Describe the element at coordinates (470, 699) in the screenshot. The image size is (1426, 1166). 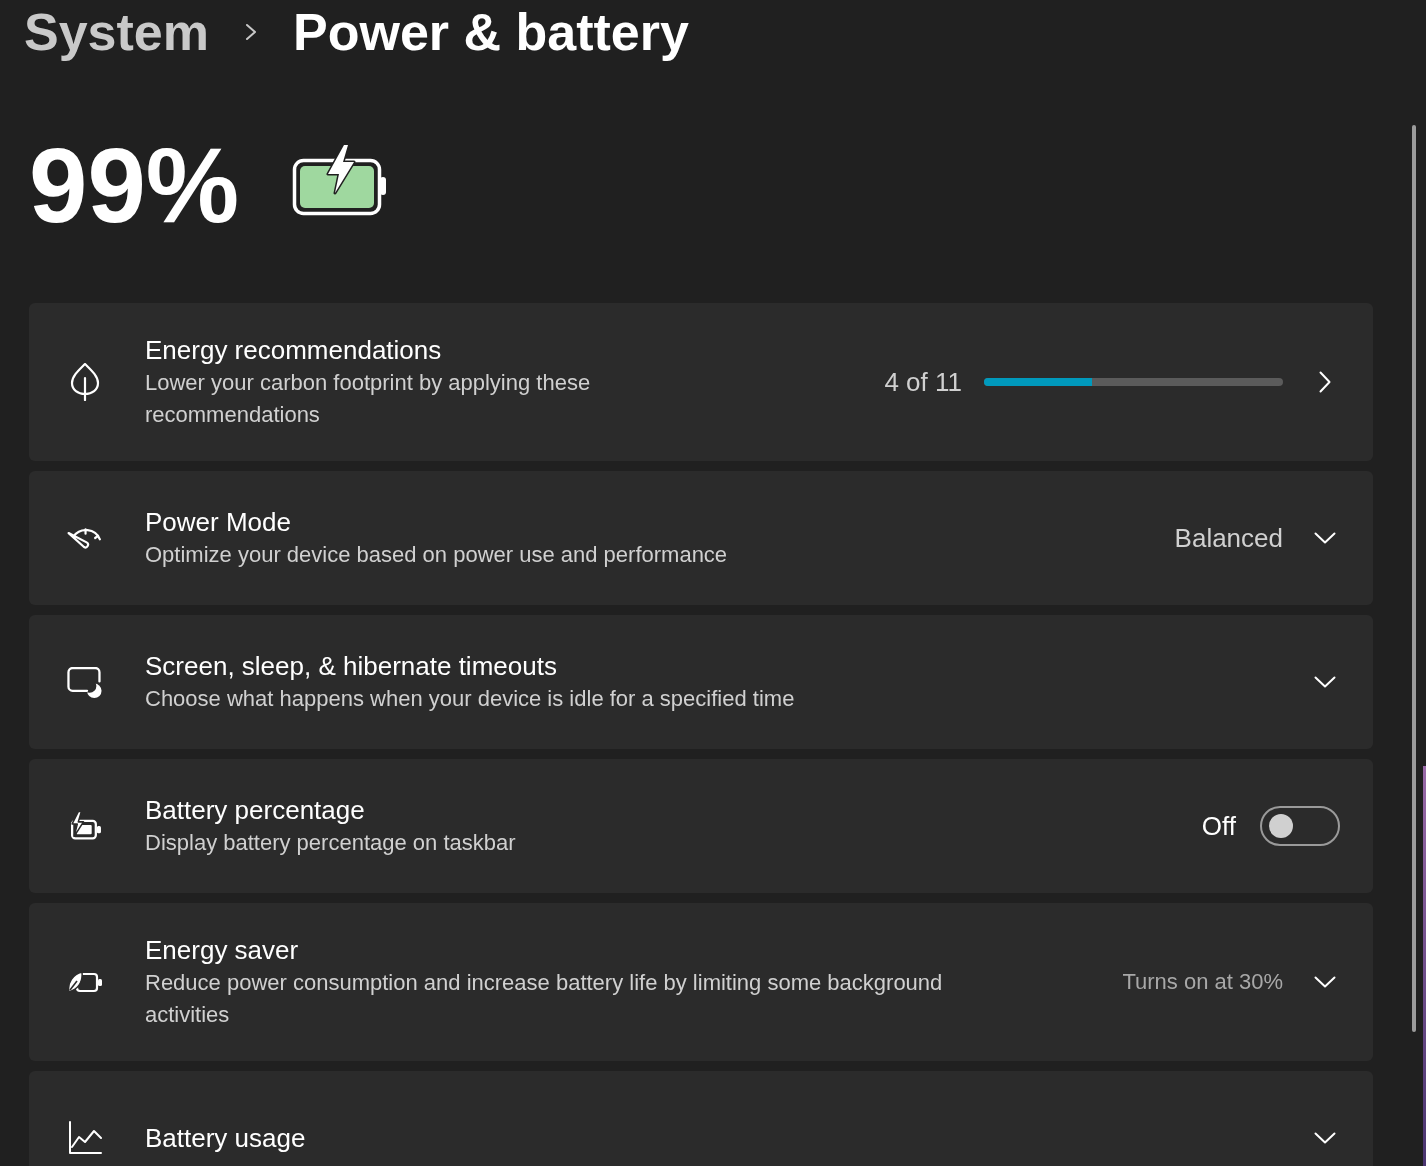
I see `setting-description: Choose what happens when your device is idle for a specified time` at that location.